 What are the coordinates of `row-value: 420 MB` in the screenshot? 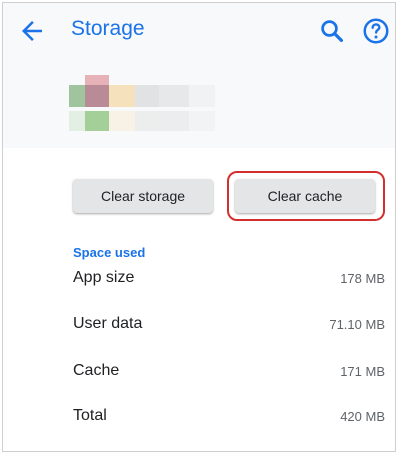 It's located at (362, 416).